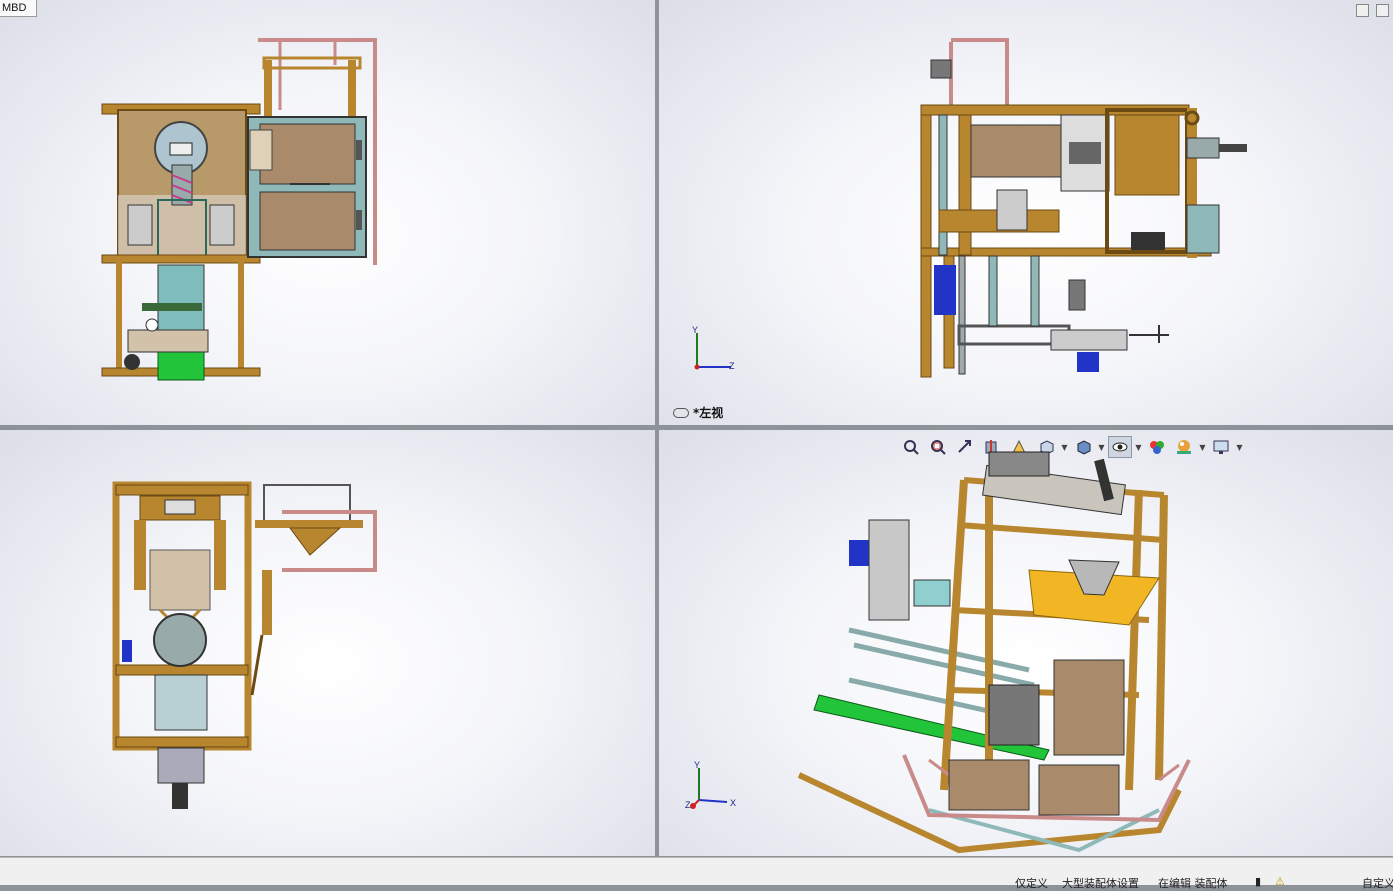  What do you see at coordinates (244, 645) in the screenshot?
I see `top-view-drawing` at bounding box center [244, 645].